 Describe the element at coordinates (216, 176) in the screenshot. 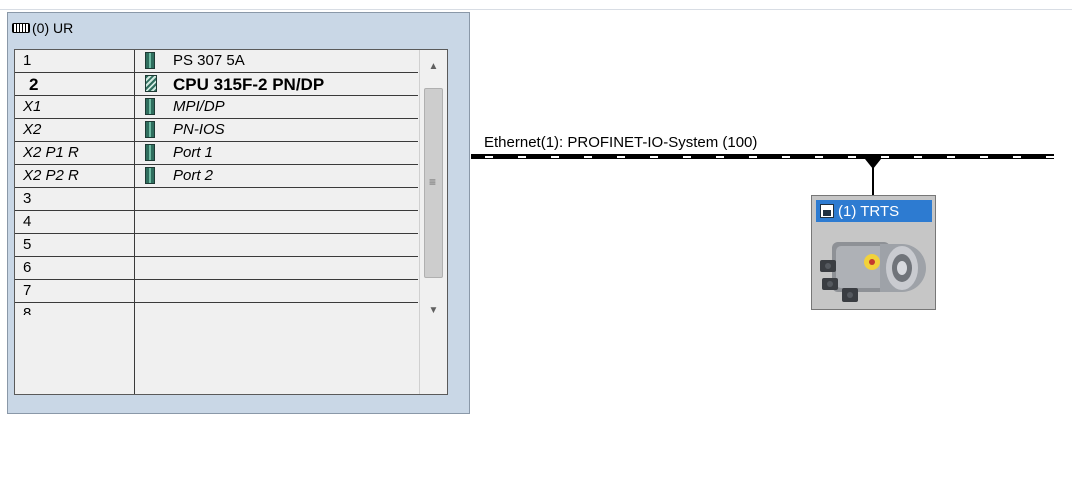

I see `rack-row-x2-p2: X2 P2 R Port 2` at that location.